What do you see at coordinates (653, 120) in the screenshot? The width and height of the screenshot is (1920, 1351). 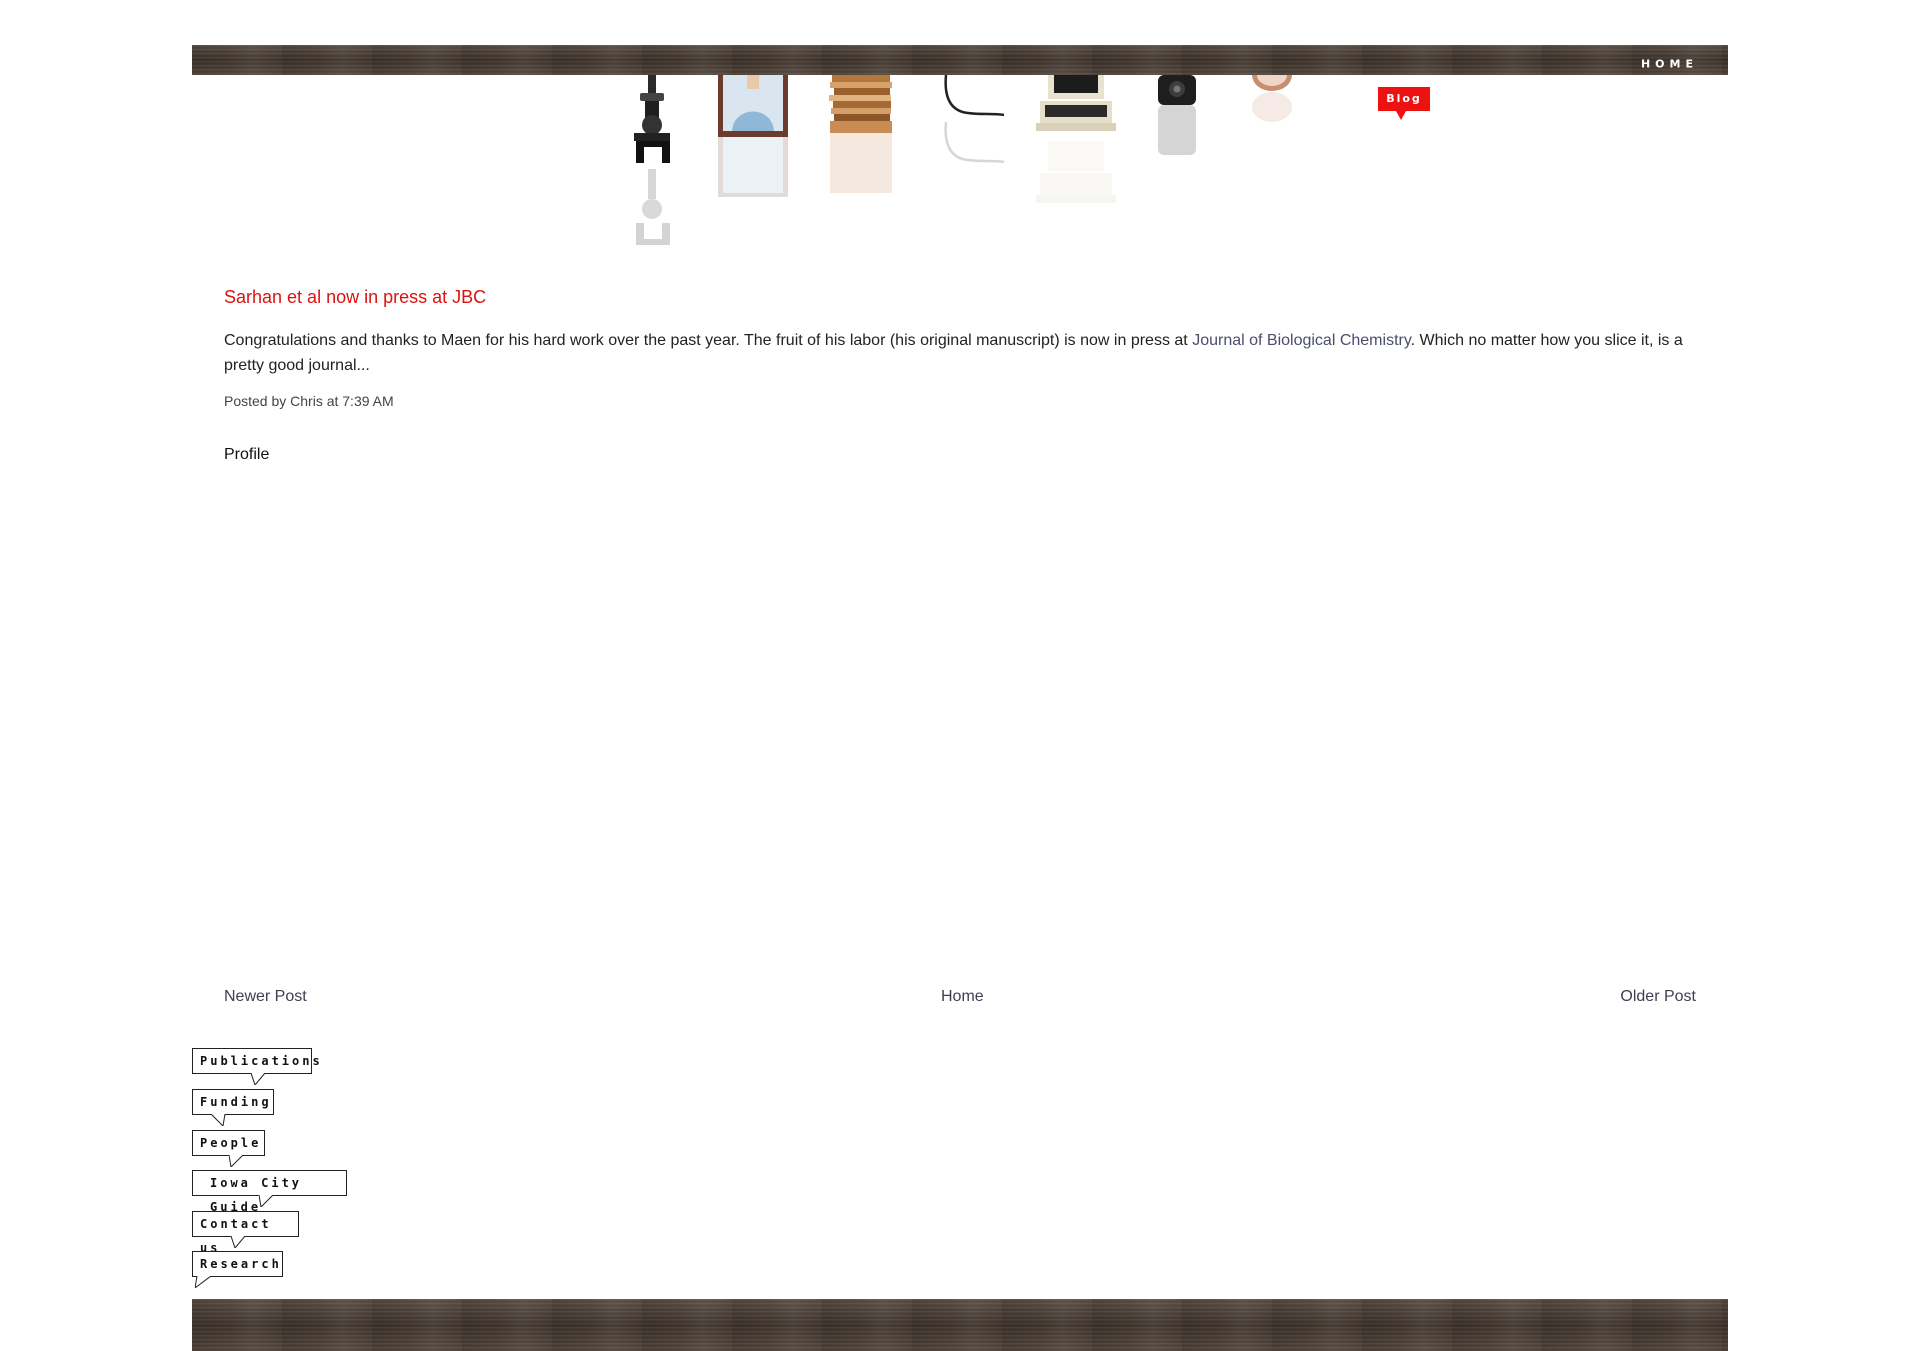 I see `microscope-icon` at bounding box center [653, 120].